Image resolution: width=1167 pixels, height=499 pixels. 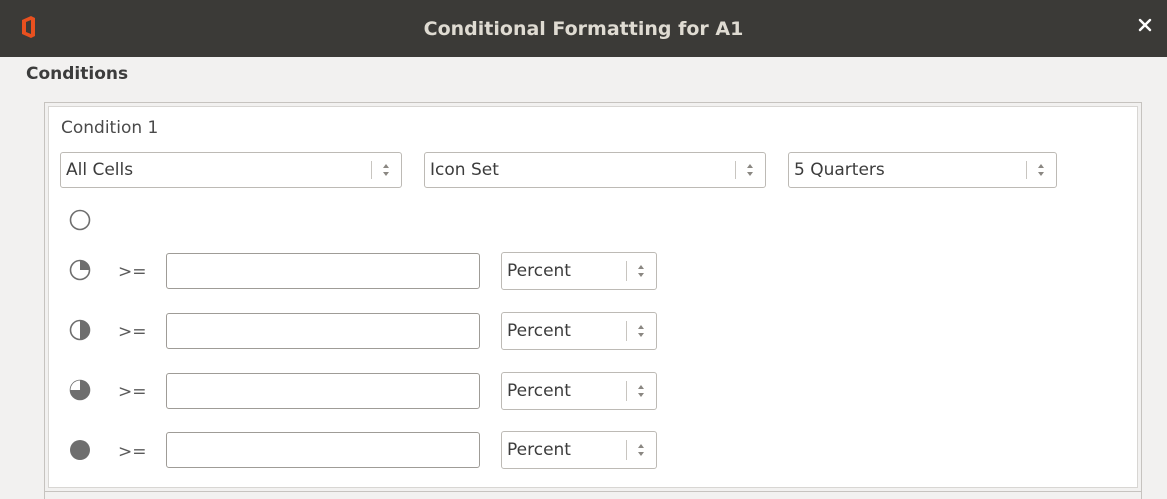 What do you see at coordinates (1145, 25) in the screenshot?
I see `close-icon` at bounding box center [1145, 25].